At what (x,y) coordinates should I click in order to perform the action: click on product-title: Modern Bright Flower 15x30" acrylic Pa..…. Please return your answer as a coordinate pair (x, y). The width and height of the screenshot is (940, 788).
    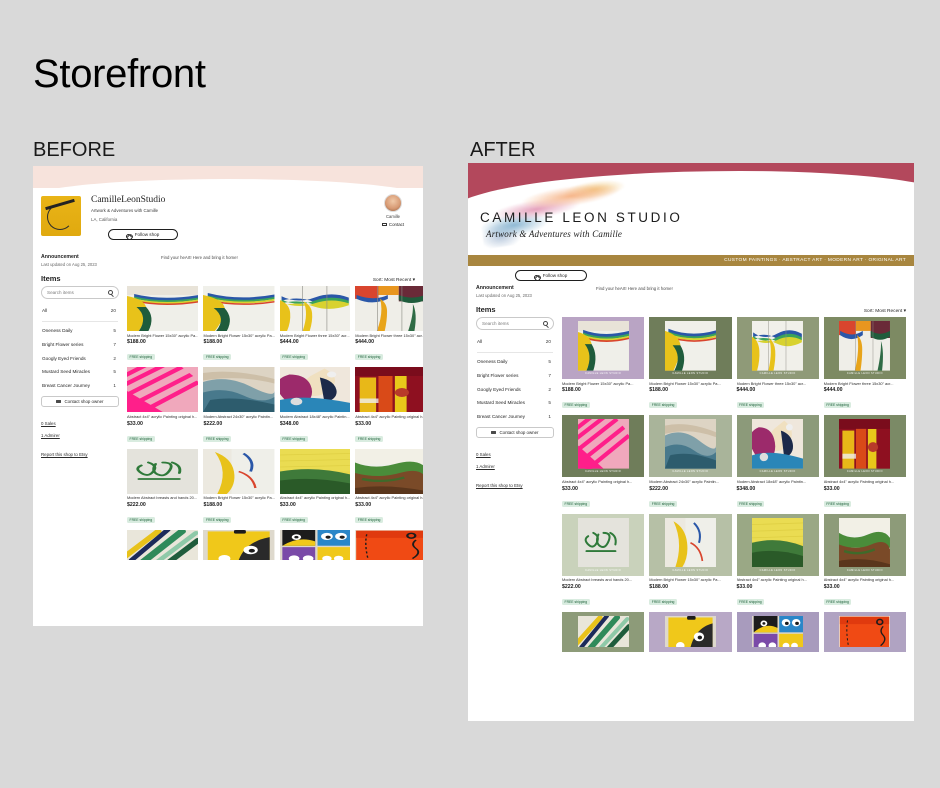
    Looking at the image, I should click on (685, 580).